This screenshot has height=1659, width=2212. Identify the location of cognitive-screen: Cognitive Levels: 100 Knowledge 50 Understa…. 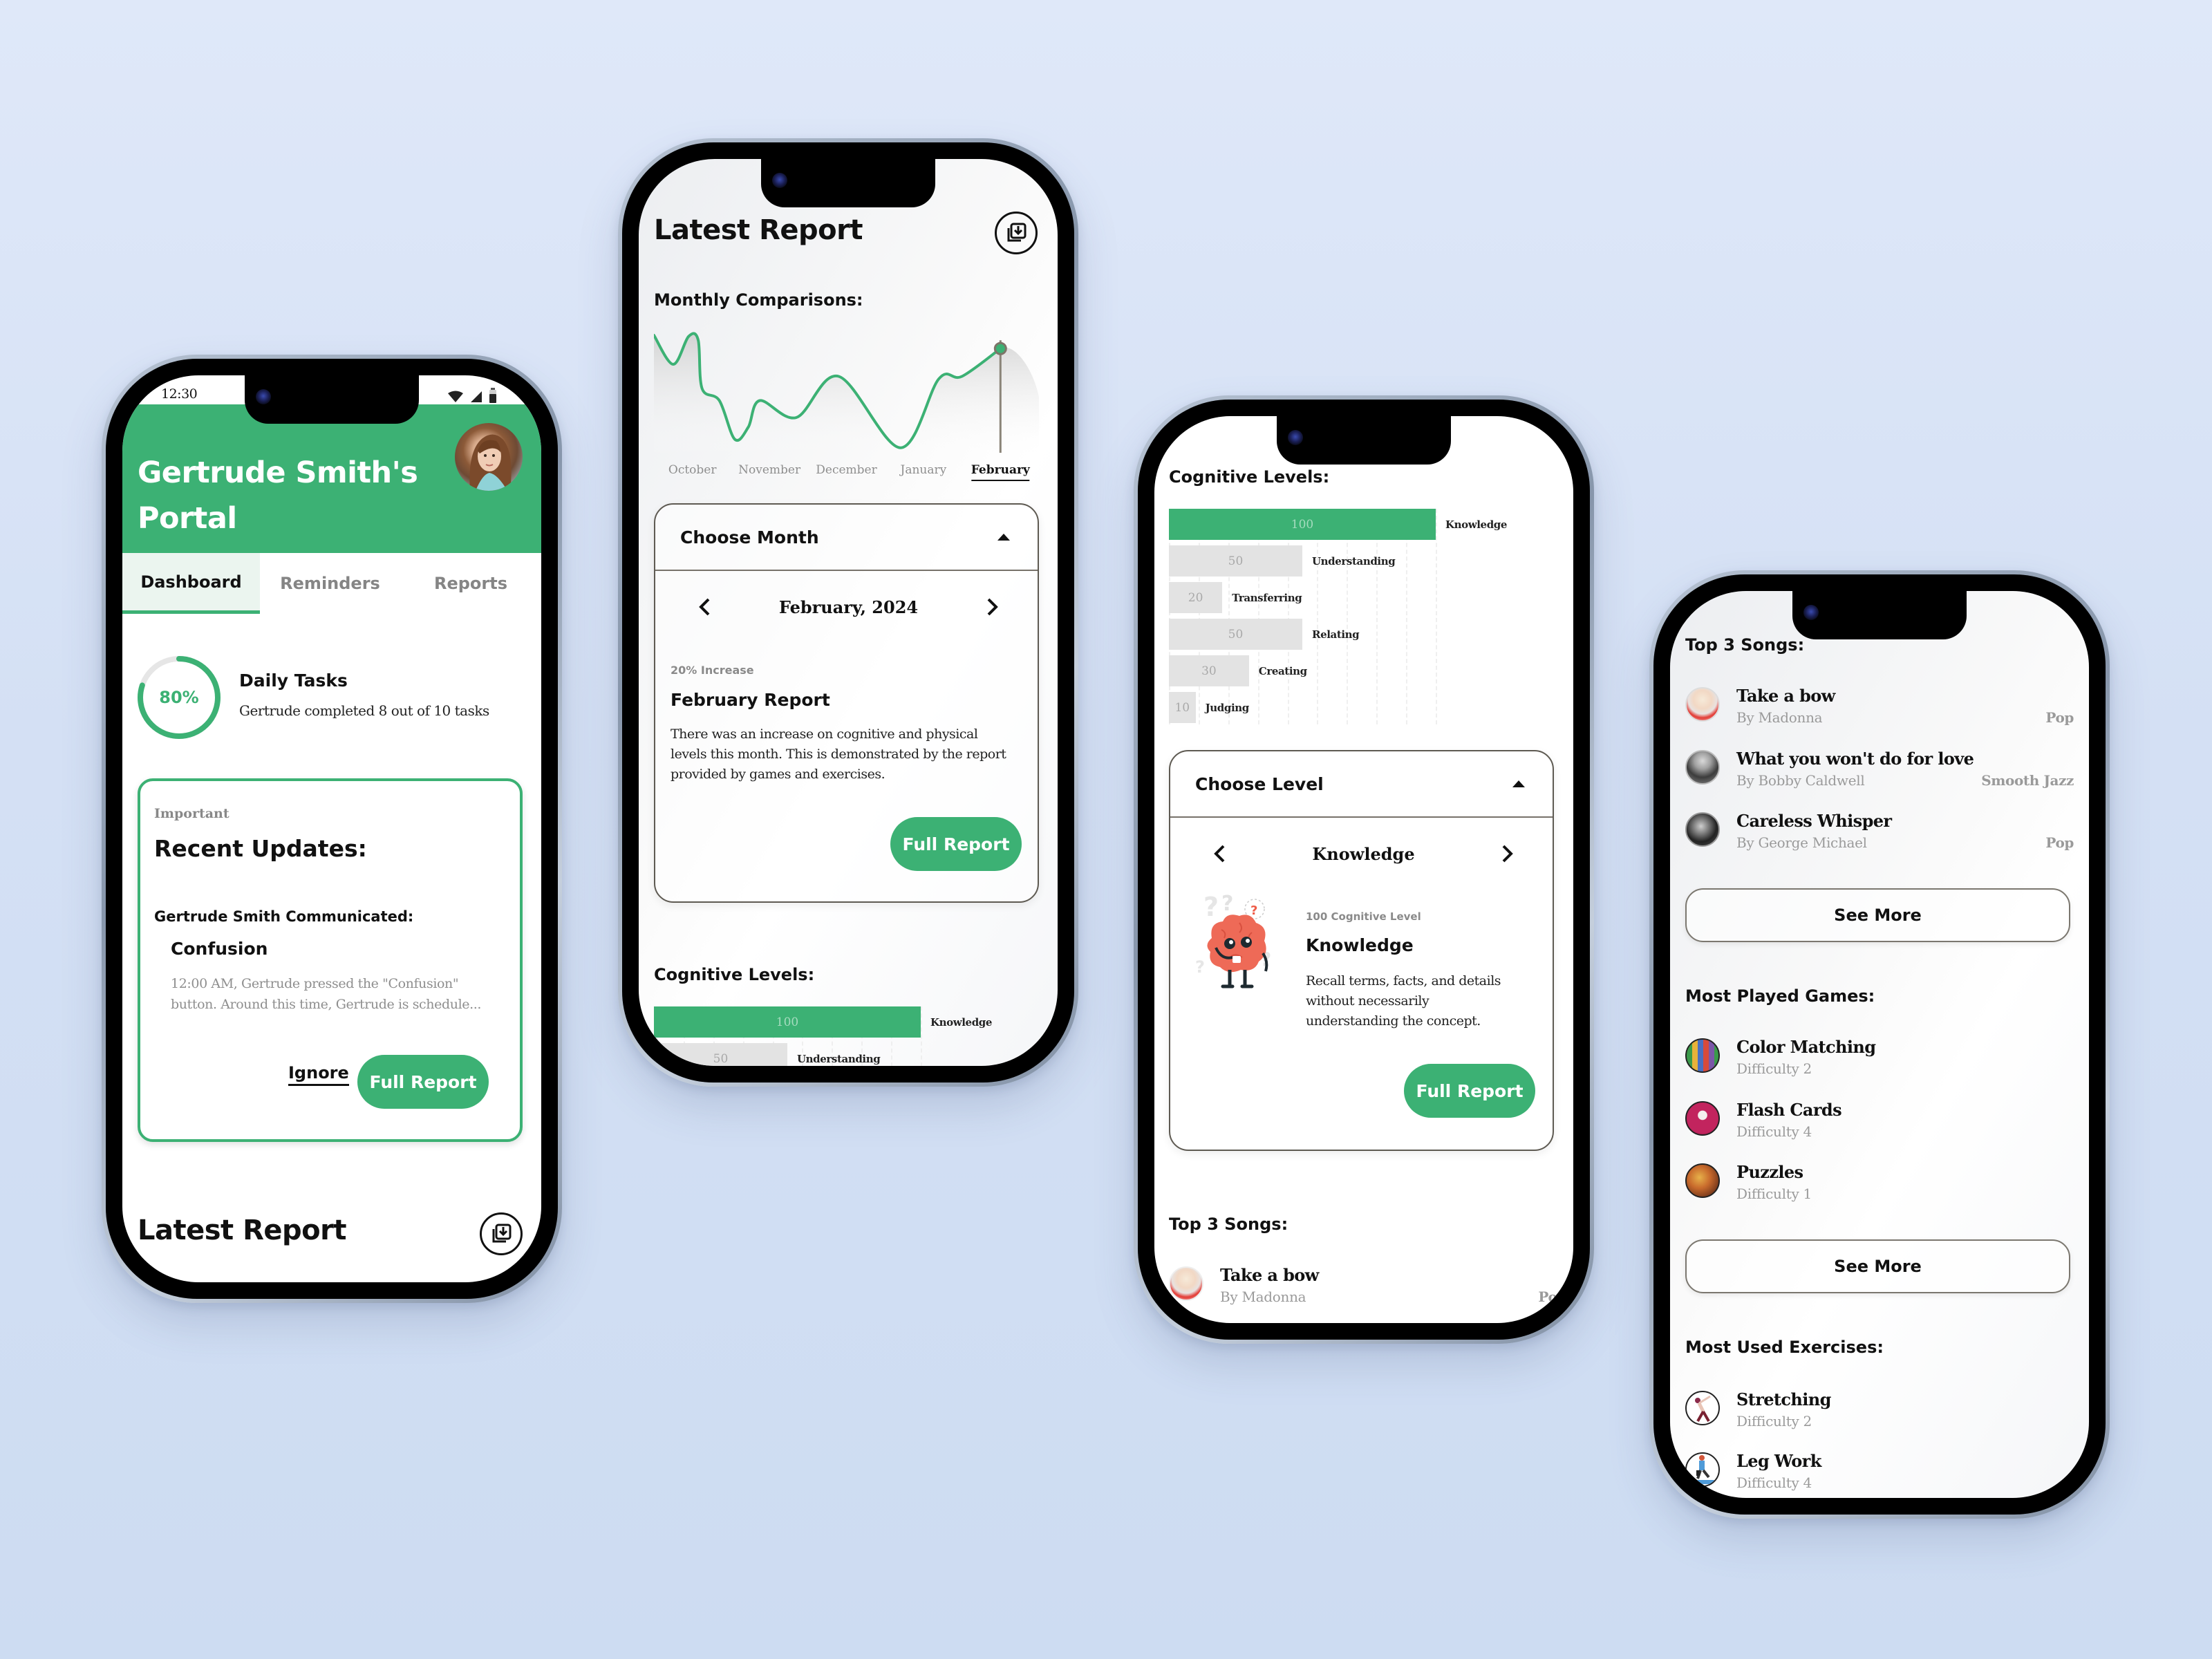
(1363, 869).